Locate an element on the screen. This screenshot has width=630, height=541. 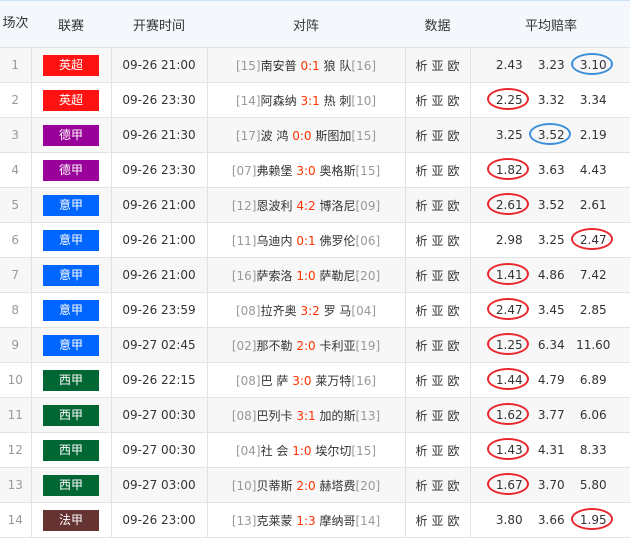
avg-odds: 2.43 3.23 3.10 is located at coordinates (550, 65).